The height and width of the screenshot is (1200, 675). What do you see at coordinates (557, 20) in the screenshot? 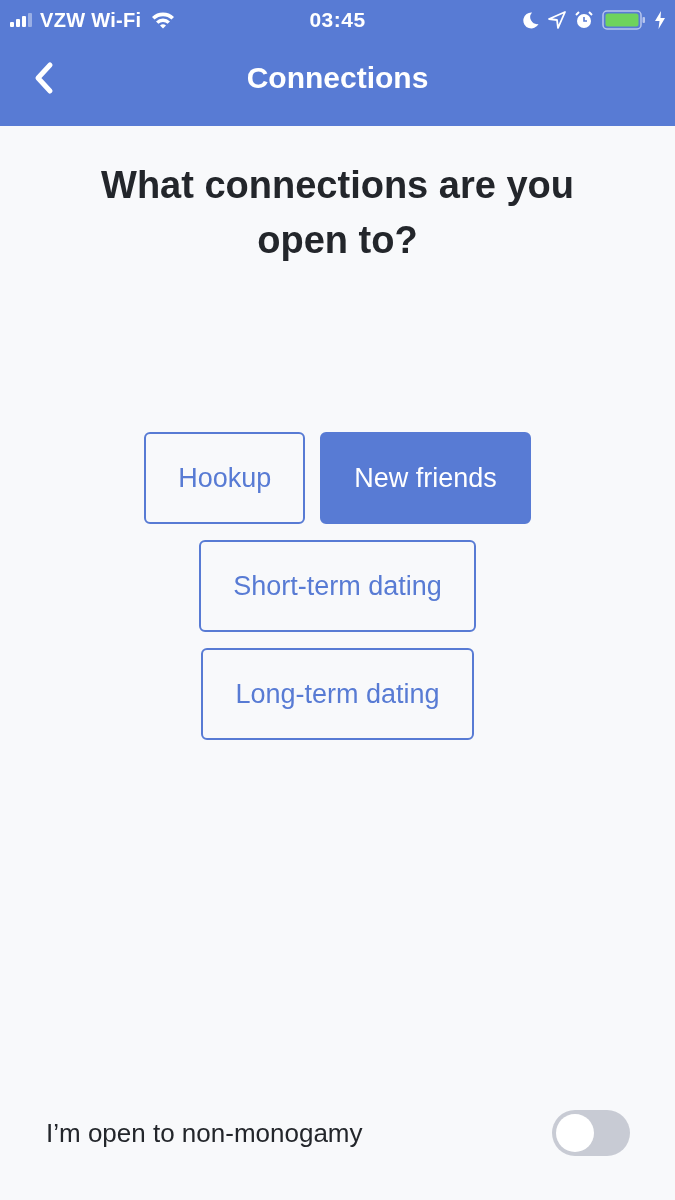
I see `location-arrow-icon` at bounding box center [557, 20].